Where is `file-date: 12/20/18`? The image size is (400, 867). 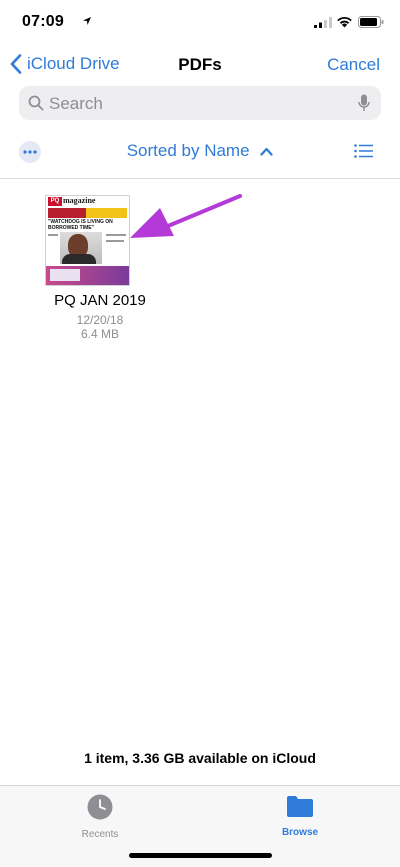
file-date: 12/20/18 is located at coordinates (100, 320).